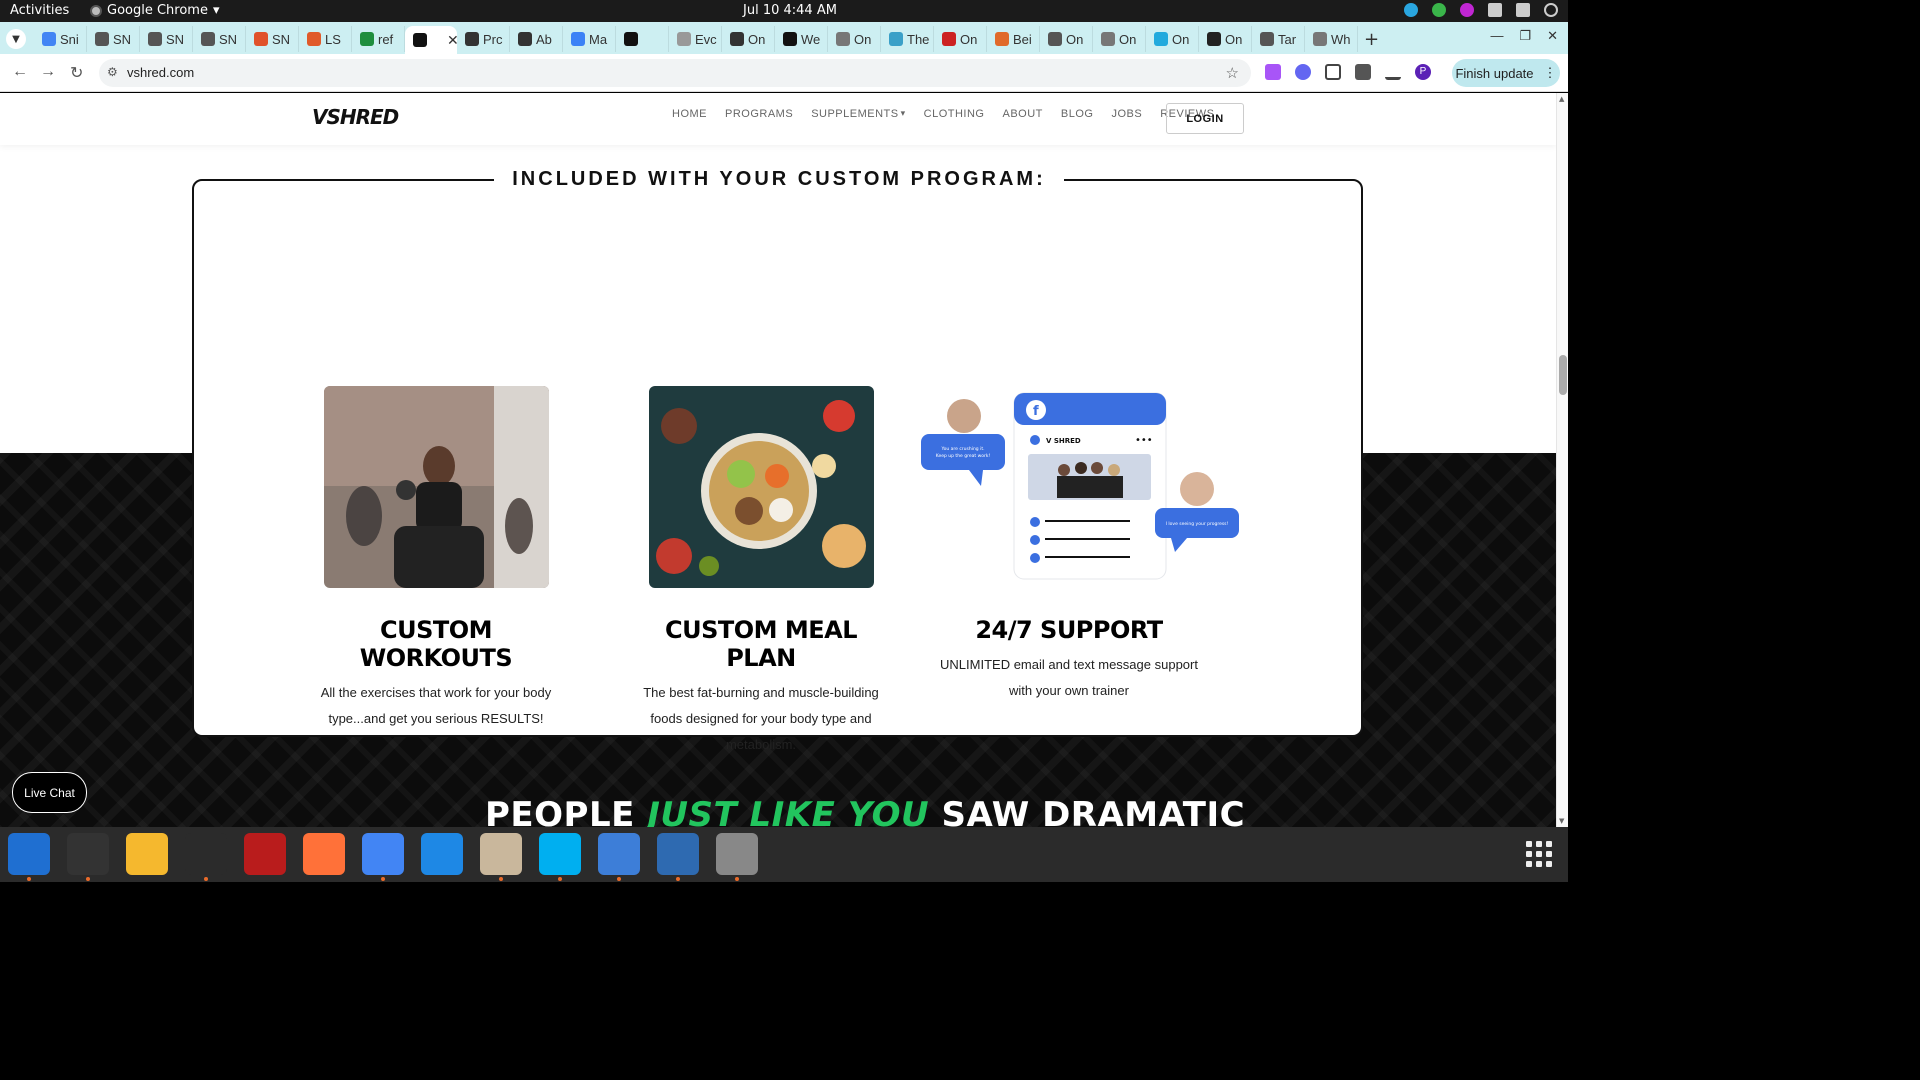 This screenshot has height=1080, width=1920. What do you see at coordinates (1506, 73) in the screenshot?
I see `finish-update-button: Finish update ⋮` at bounding box center [1506, 73].